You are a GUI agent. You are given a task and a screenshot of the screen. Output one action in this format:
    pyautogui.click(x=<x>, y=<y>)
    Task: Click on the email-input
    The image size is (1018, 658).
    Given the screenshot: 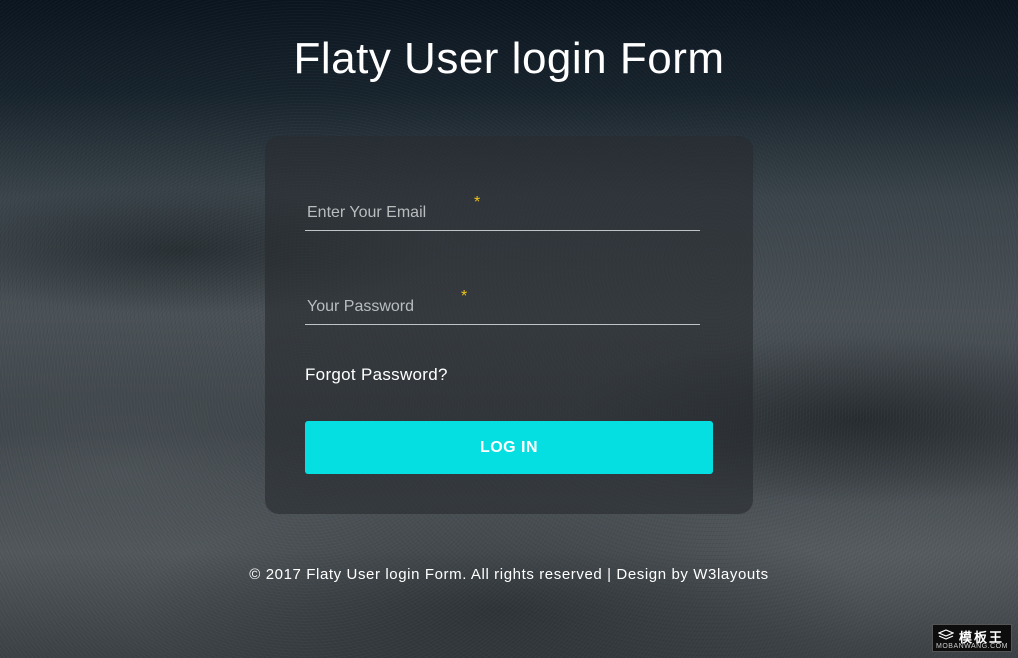 What is the action you would take?
    pyautogui.click(x=487, y=213)
    